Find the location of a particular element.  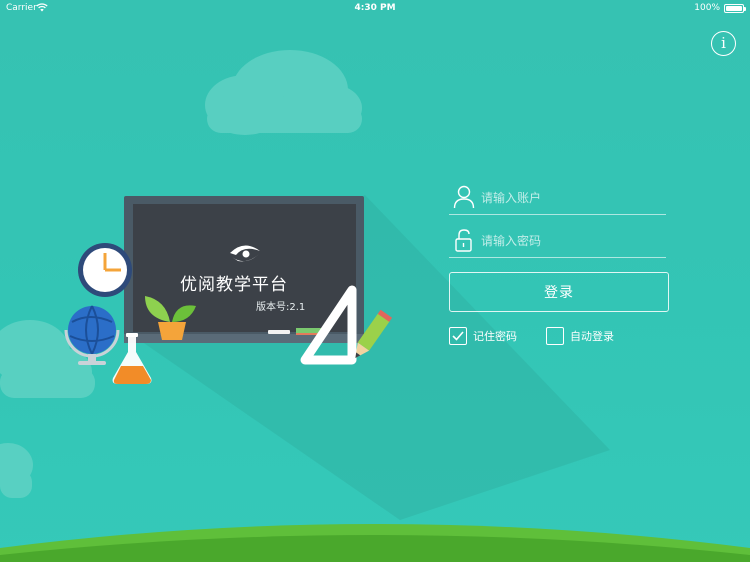

chalk is located at coordinates (279, 332).